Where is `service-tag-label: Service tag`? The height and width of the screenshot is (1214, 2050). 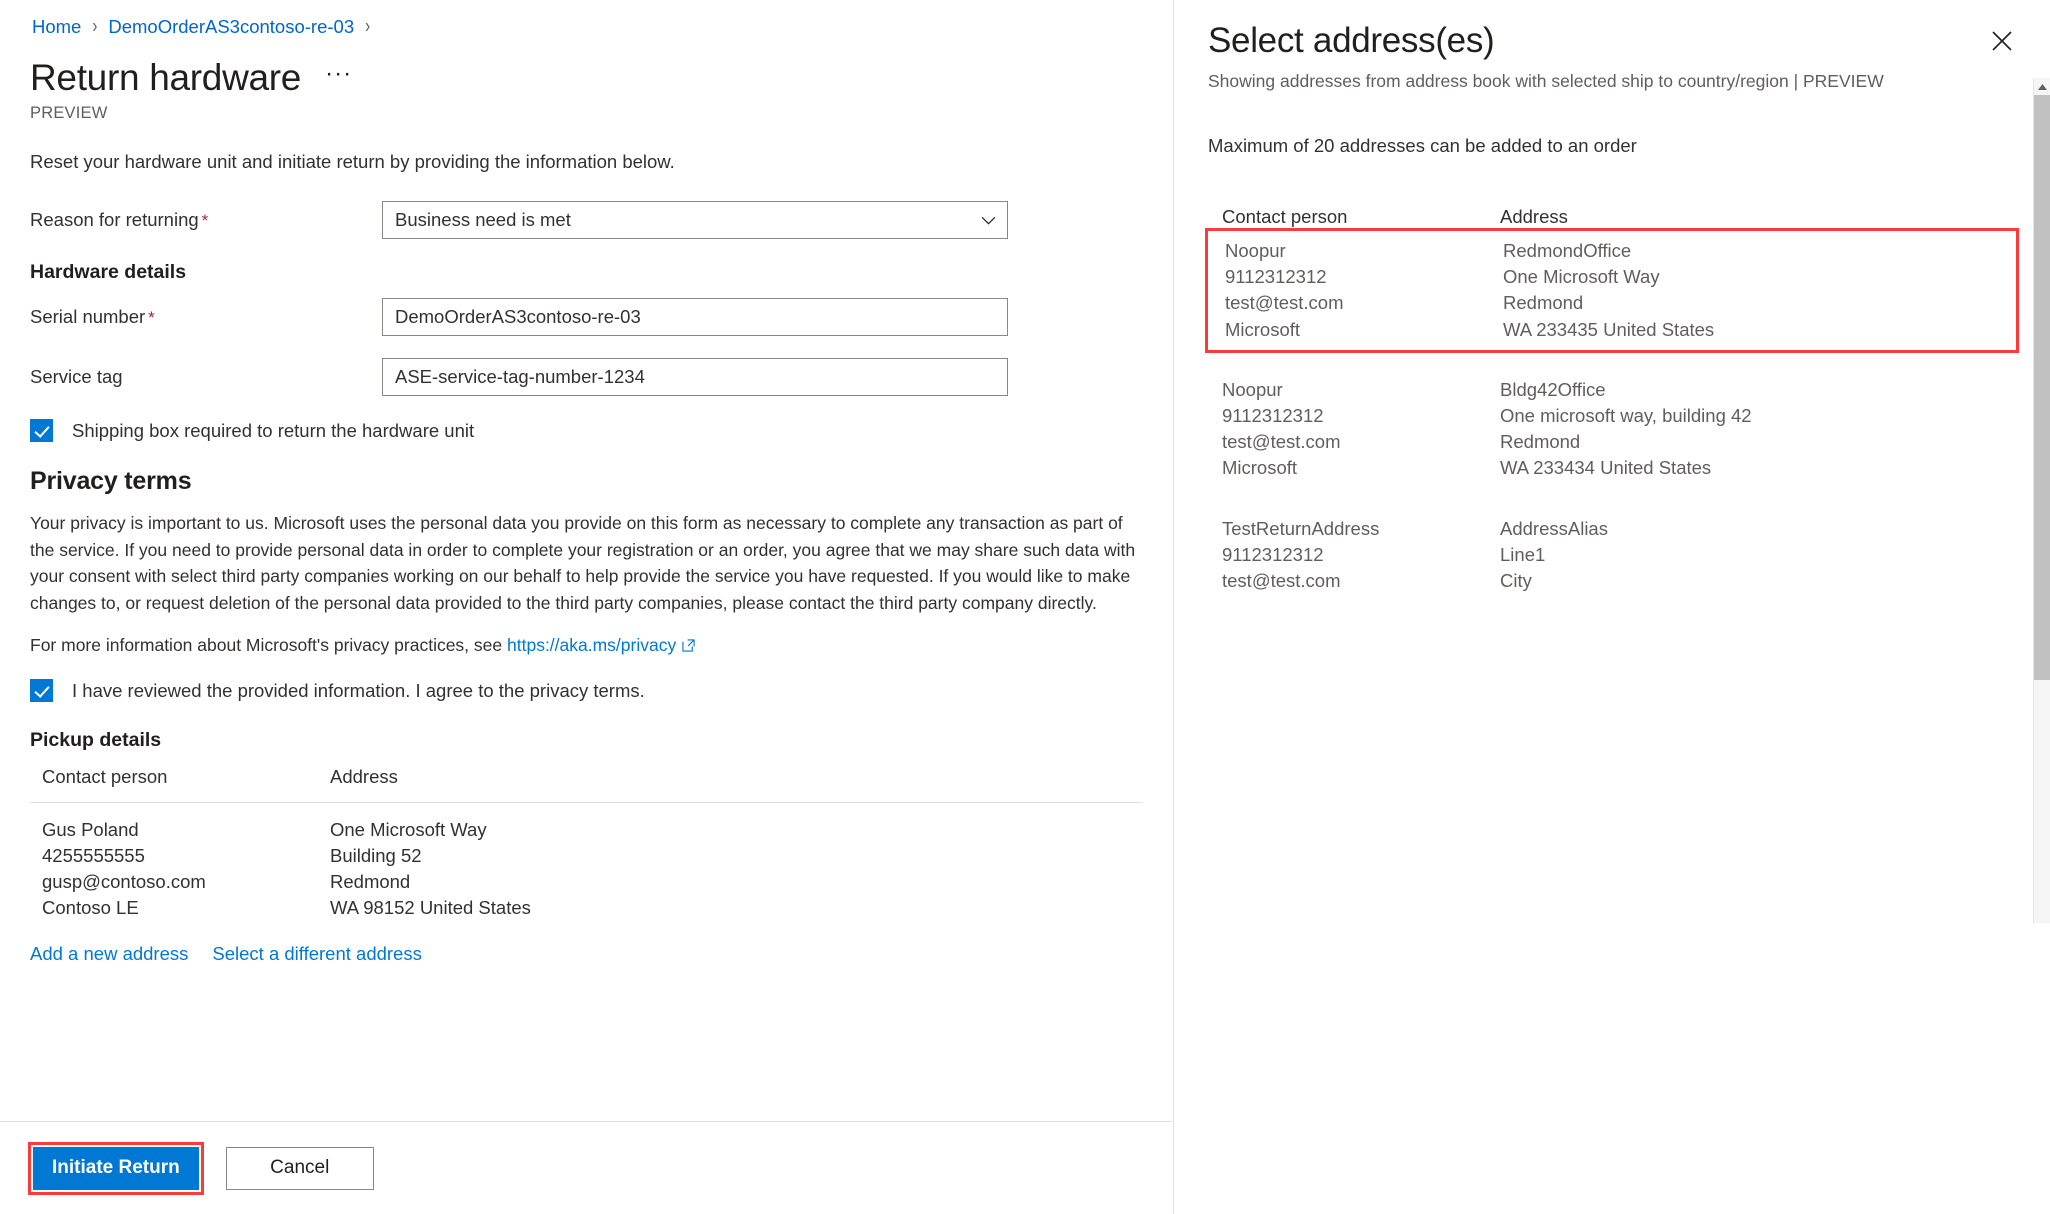 service-tag-label: Service tag is located at coordinates (76, 376).